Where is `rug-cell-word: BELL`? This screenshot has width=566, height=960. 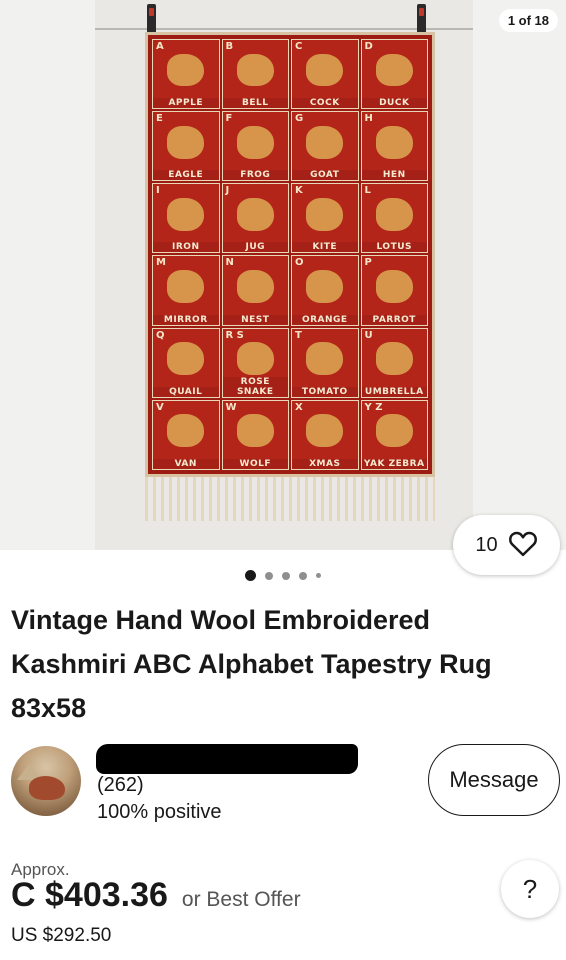
rug-cell-word: BELL is located at coordinates (255, 103).